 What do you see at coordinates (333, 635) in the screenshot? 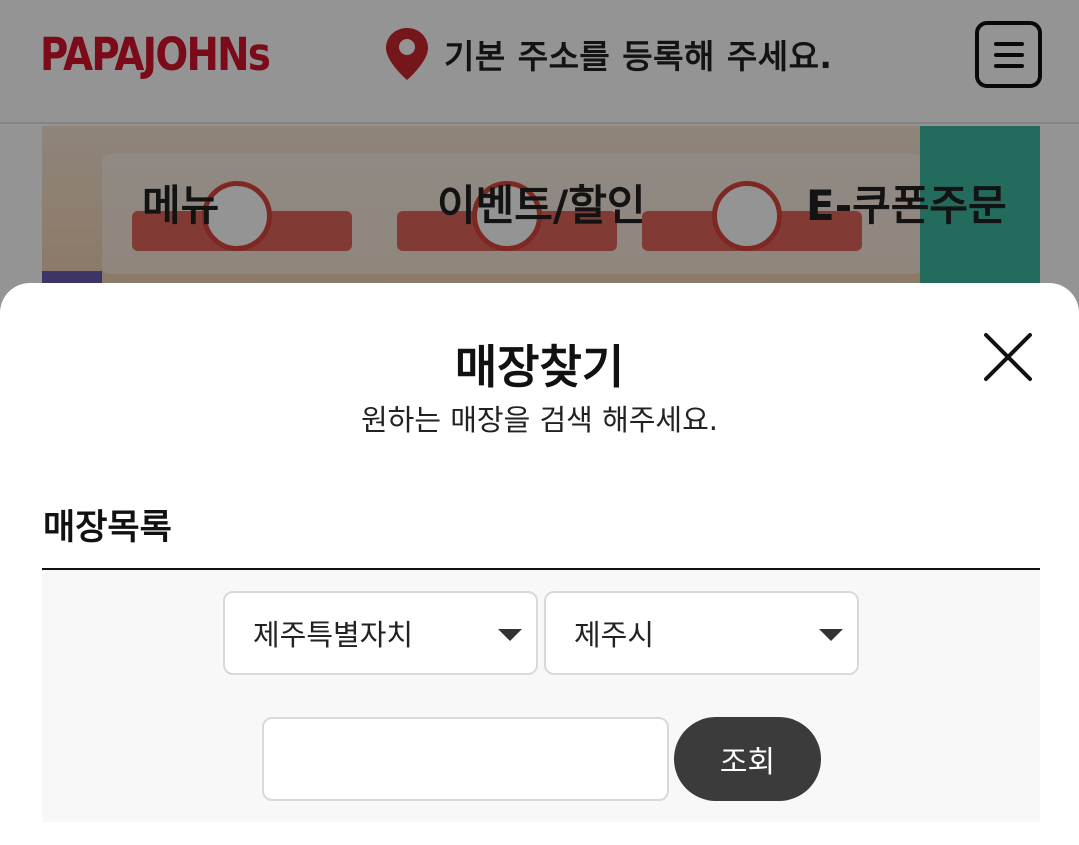
I see `region-select-value: 제주특별자치` at bounding box center [333, 635].